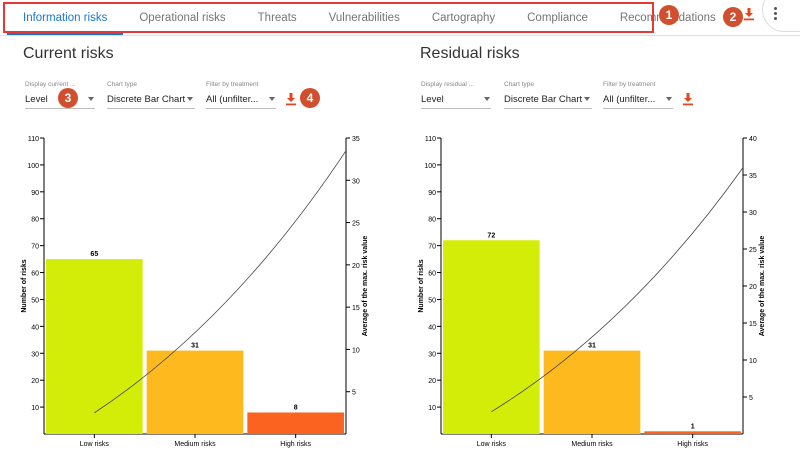 This screenshot has width=800, height=458. What do you see at coordinates (456, 95) in the screenshot?
I see `display-residual-select: Display residual ... Level` at bounding box center [456, 95].